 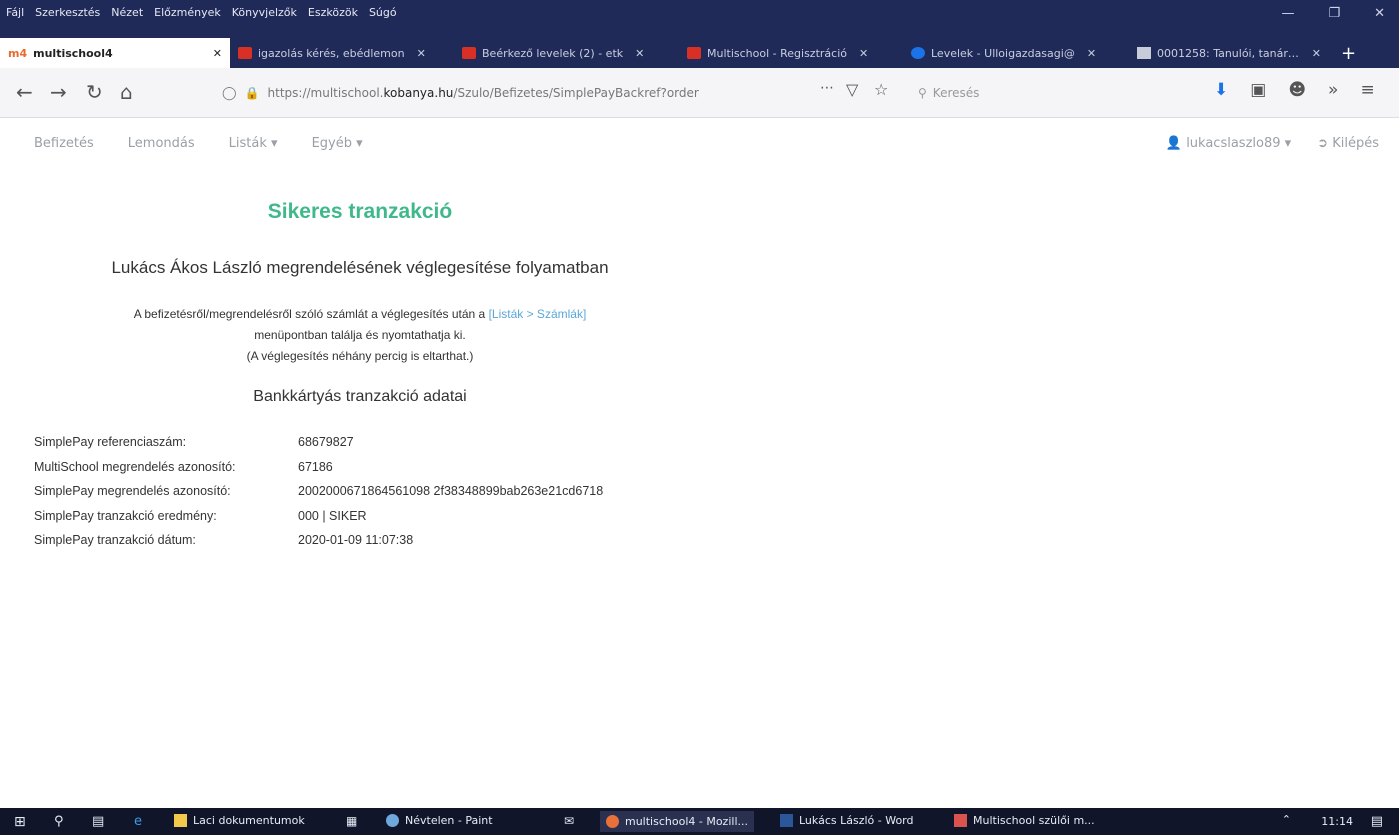 What do you see at coordinates (252, 93) in the screenshot?
I see `lock-icon: 🔒` at bounding box center [252, 93].